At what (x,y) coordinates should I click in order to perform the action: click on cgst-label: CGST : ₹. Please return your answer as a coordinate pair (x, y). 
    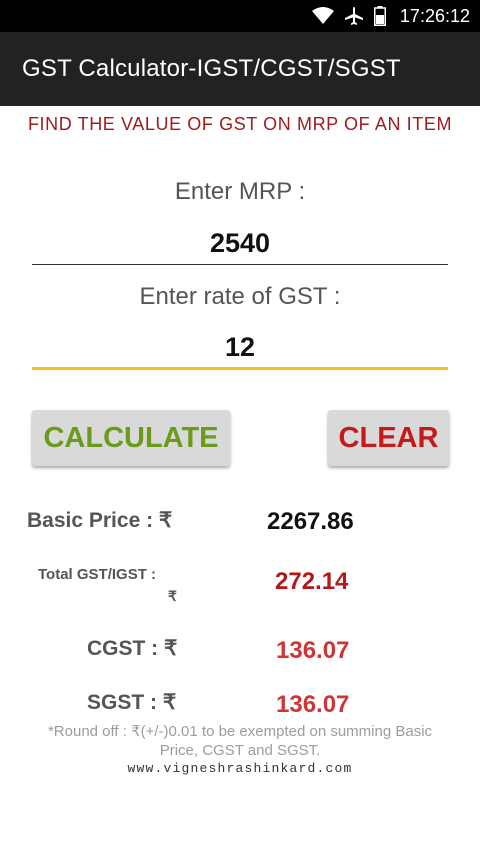
    Looking at the image, I should click on (132, 648).